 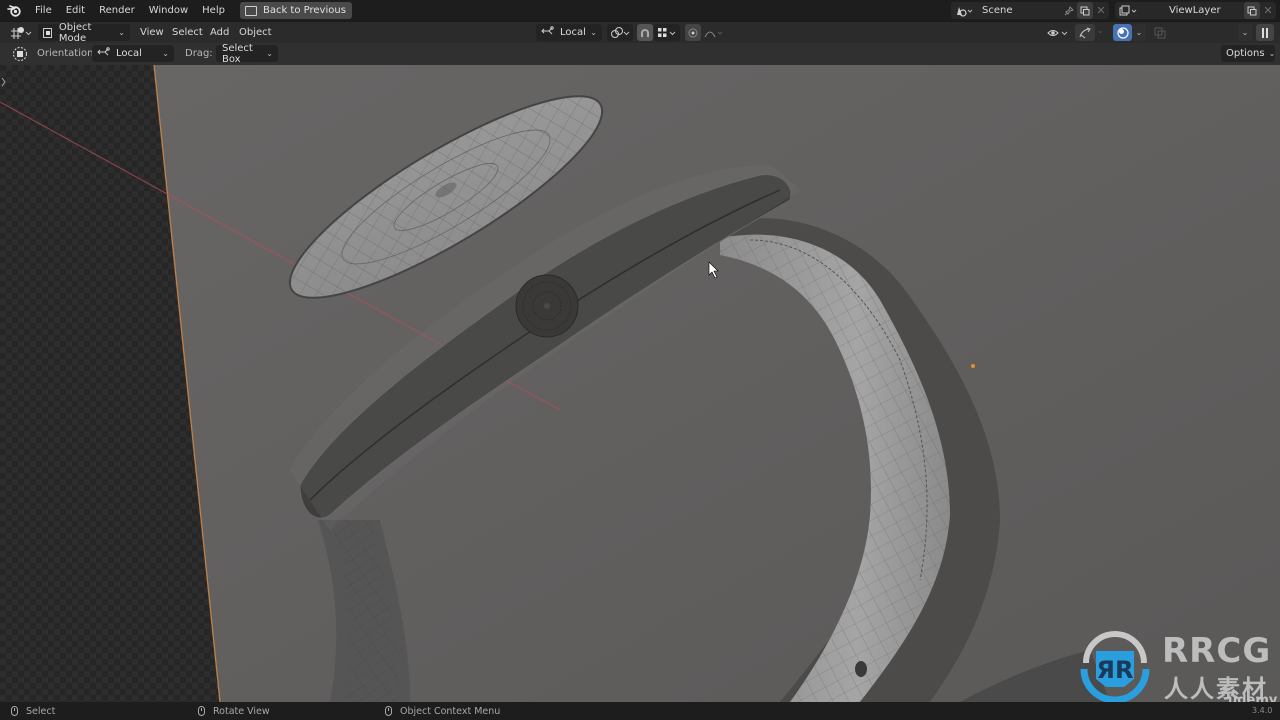 What do you see at coordinates (1085, 10) in the screenshot?
I see `new-scene-icon` at bounding box center [1085, 10].